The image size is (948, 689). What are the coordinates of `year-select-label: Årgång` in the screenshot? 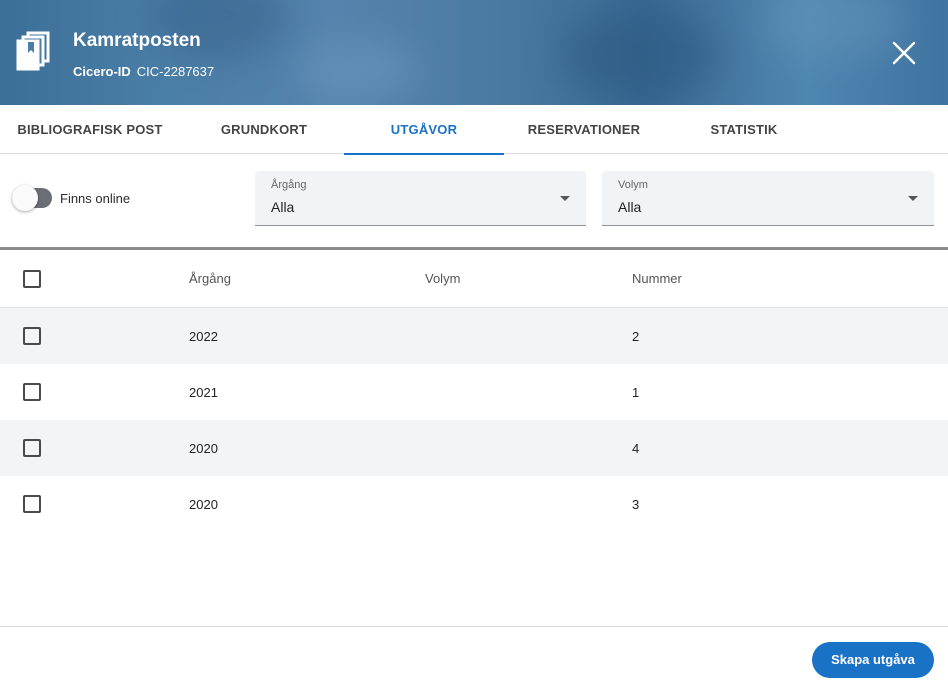 It's located at (289, 185).